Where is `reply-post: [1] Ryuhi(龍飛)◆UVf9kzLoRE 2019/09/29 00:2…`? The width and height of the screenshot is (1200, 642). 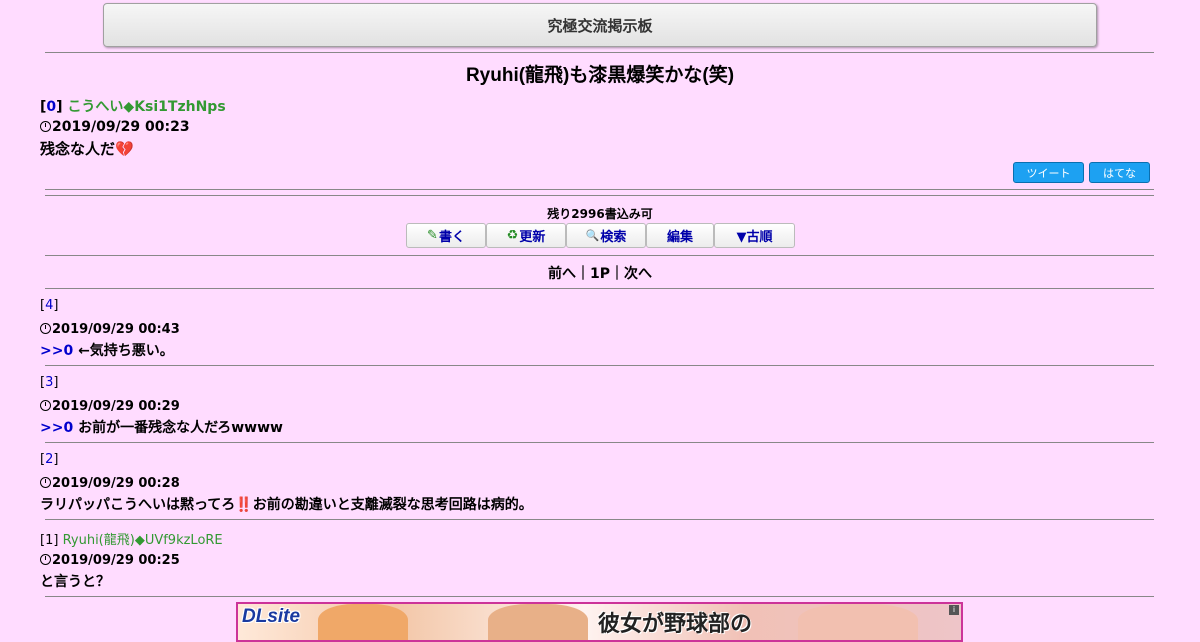
reply-post: [1] Ryuhi(龍飛)◆UVf9kzLoRE 2019/09/29 00:2… is located at coordinates (595, 560).